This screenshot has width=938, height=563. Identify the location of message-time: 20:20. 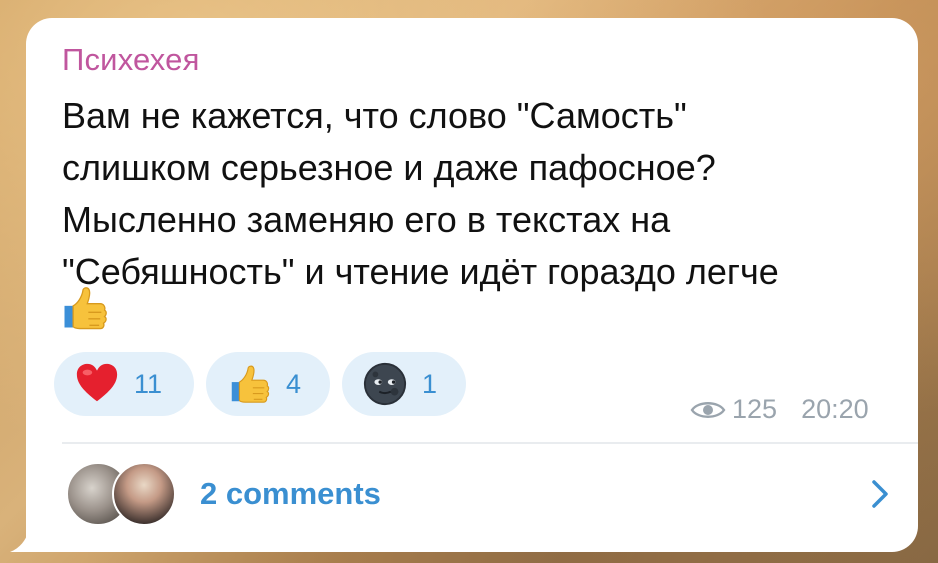
(835, 409).